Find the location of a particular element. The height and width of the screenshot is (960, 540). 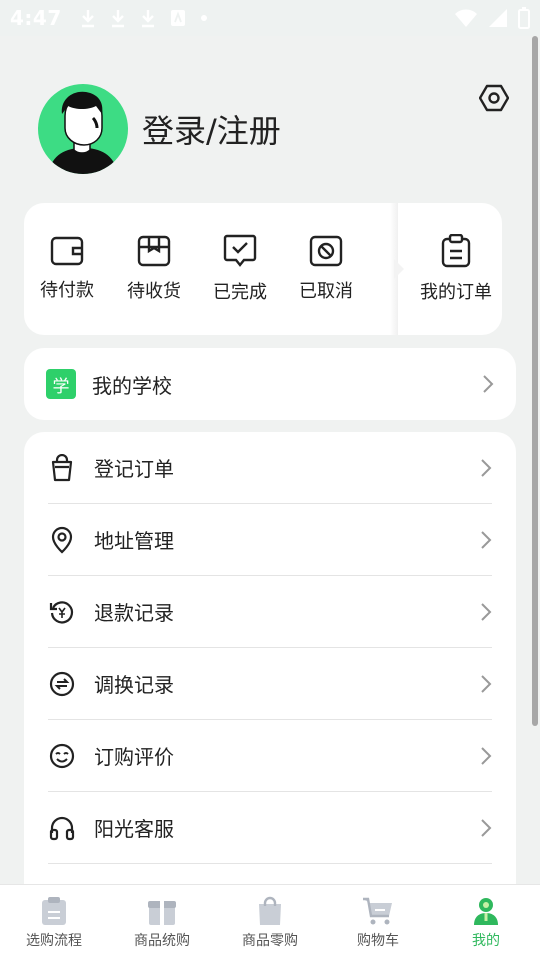

orders-card: 待付款 待收货 已完成 已取消 我的订单 is located at coordinates (263, 269).